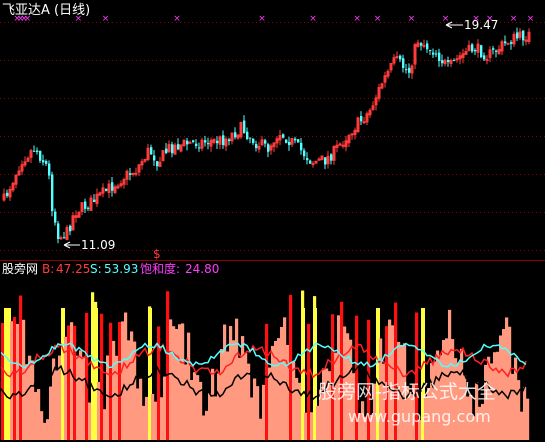 The width and height of the screenshot is (545, 442). Describe the element at coordinates (20, 268) in the screenshot. I see `indicator-name: 股旁网` at that location.